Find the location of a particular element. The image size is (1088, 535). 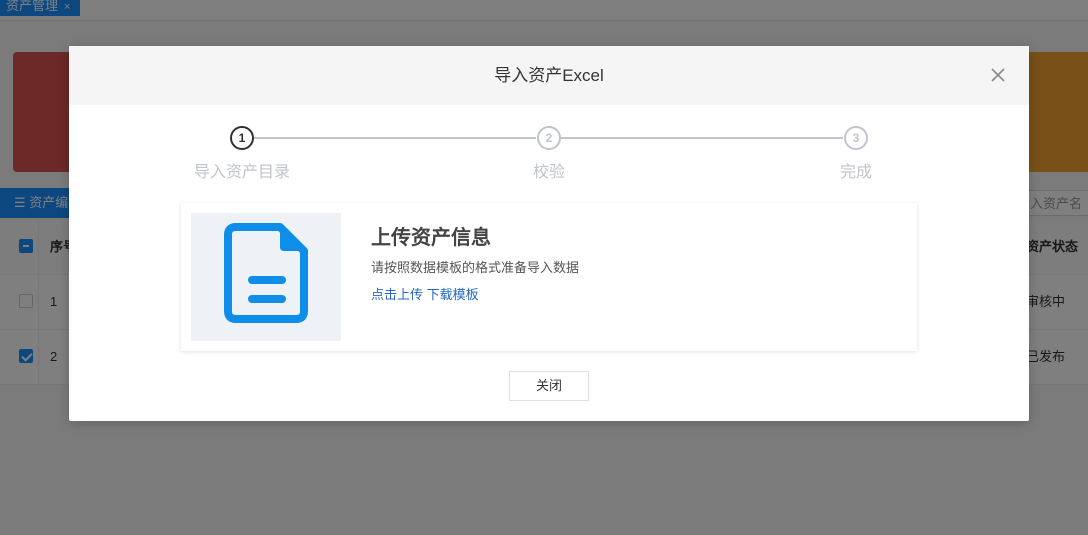

dialog-title: 导入资产Excel is located at coordinates (549, 75).